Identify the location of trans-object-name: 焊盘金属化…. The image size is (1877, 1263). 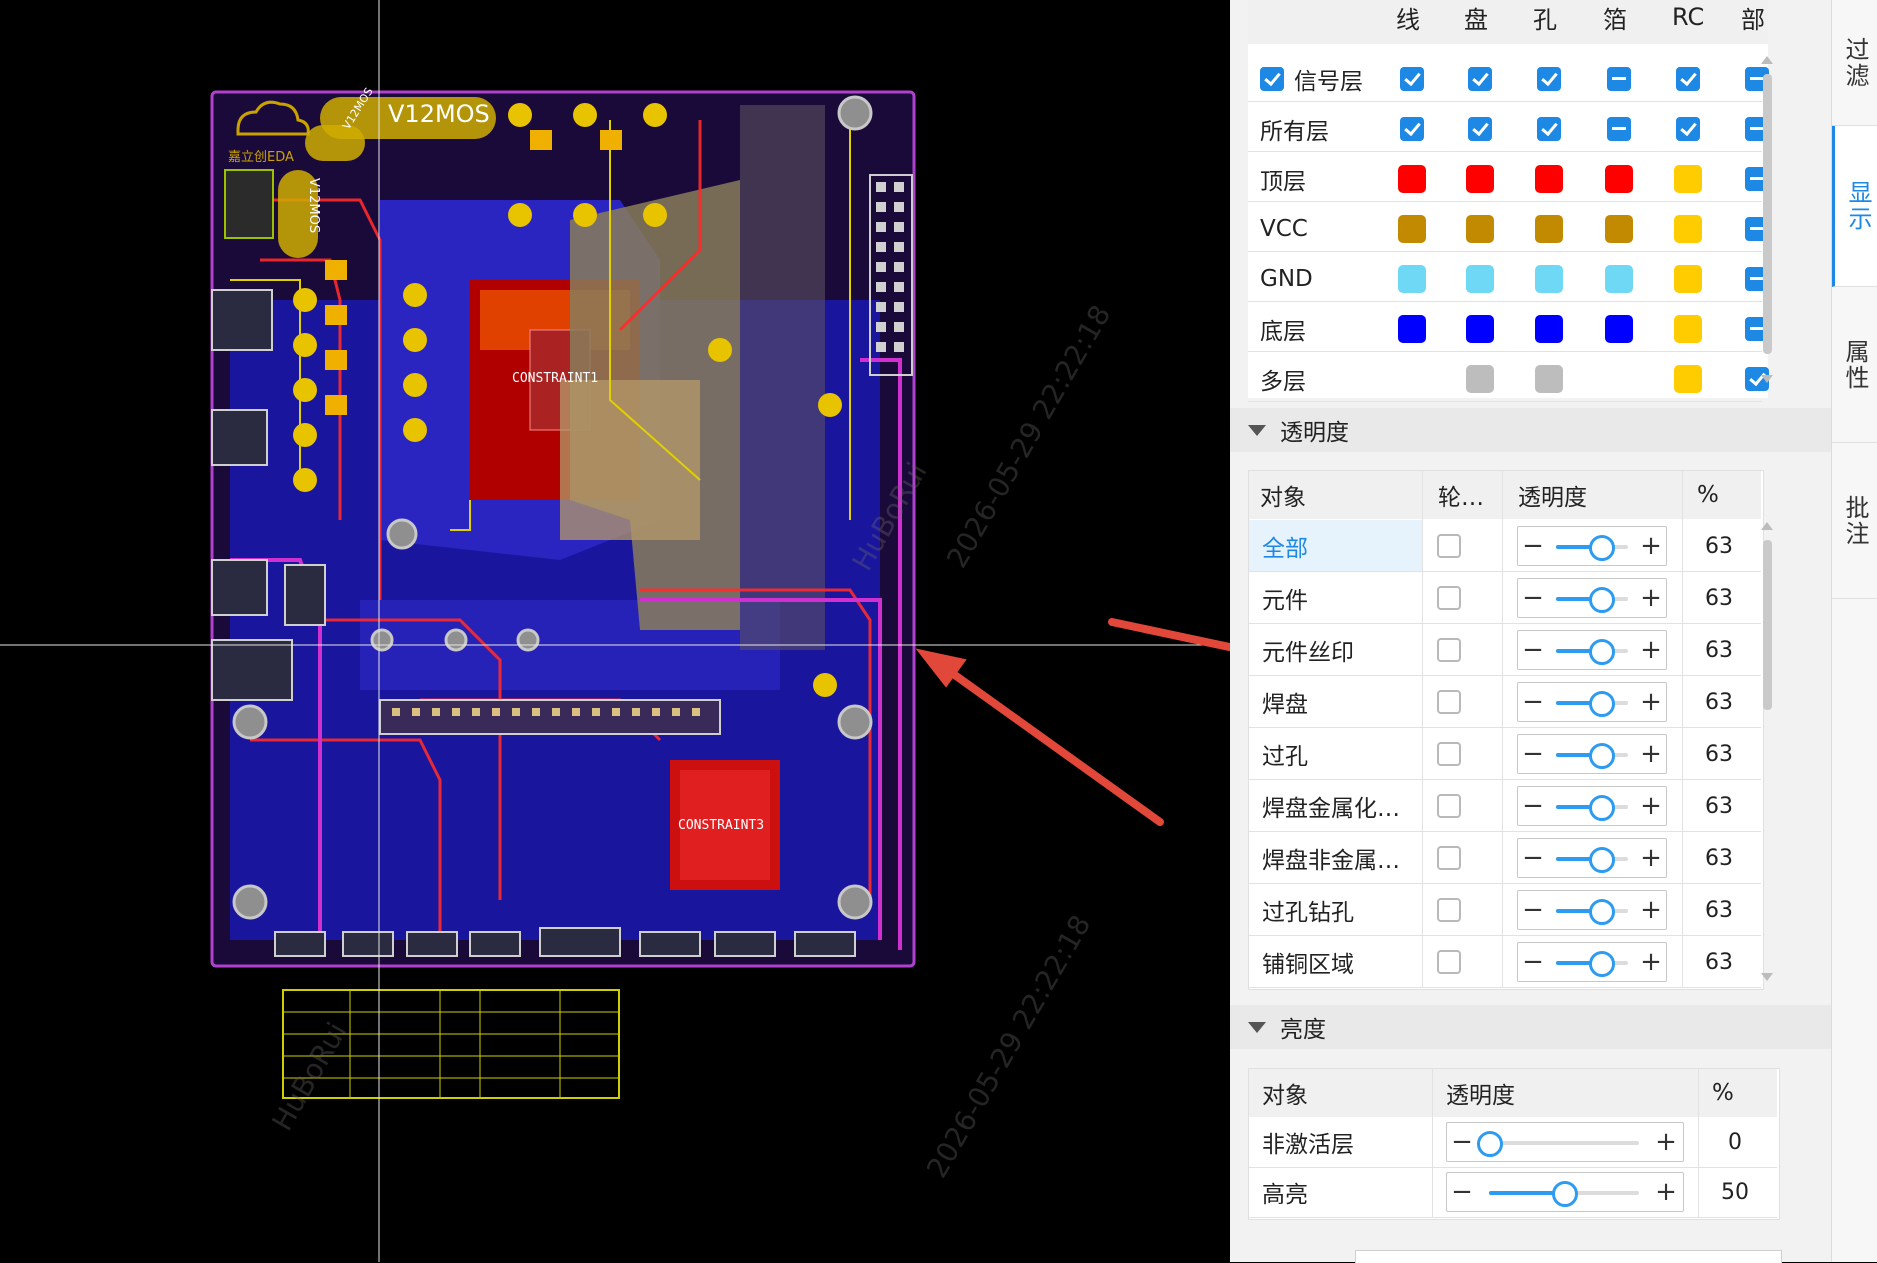
(1331, 806).